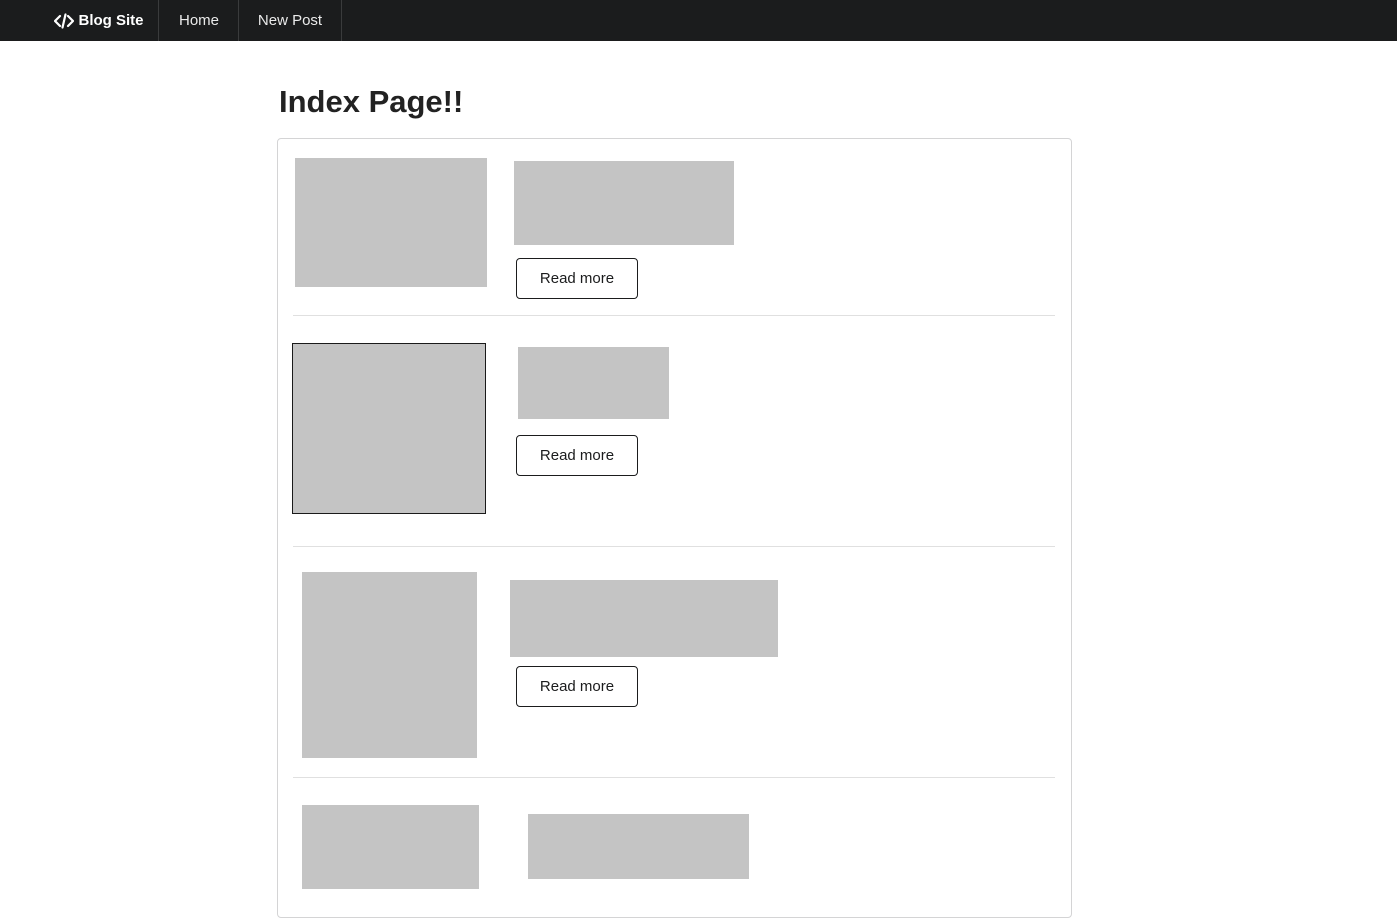 The height and width of the screenshot is (918, 1397). I want to click on page-title: Index Page!!, so click(371, 101).